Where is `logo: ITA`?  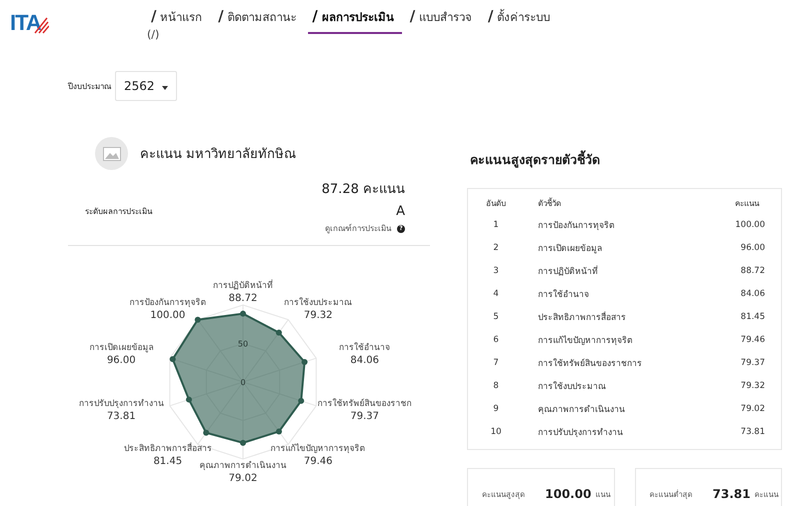 logo: ITA is located at coordinates (70, 17).